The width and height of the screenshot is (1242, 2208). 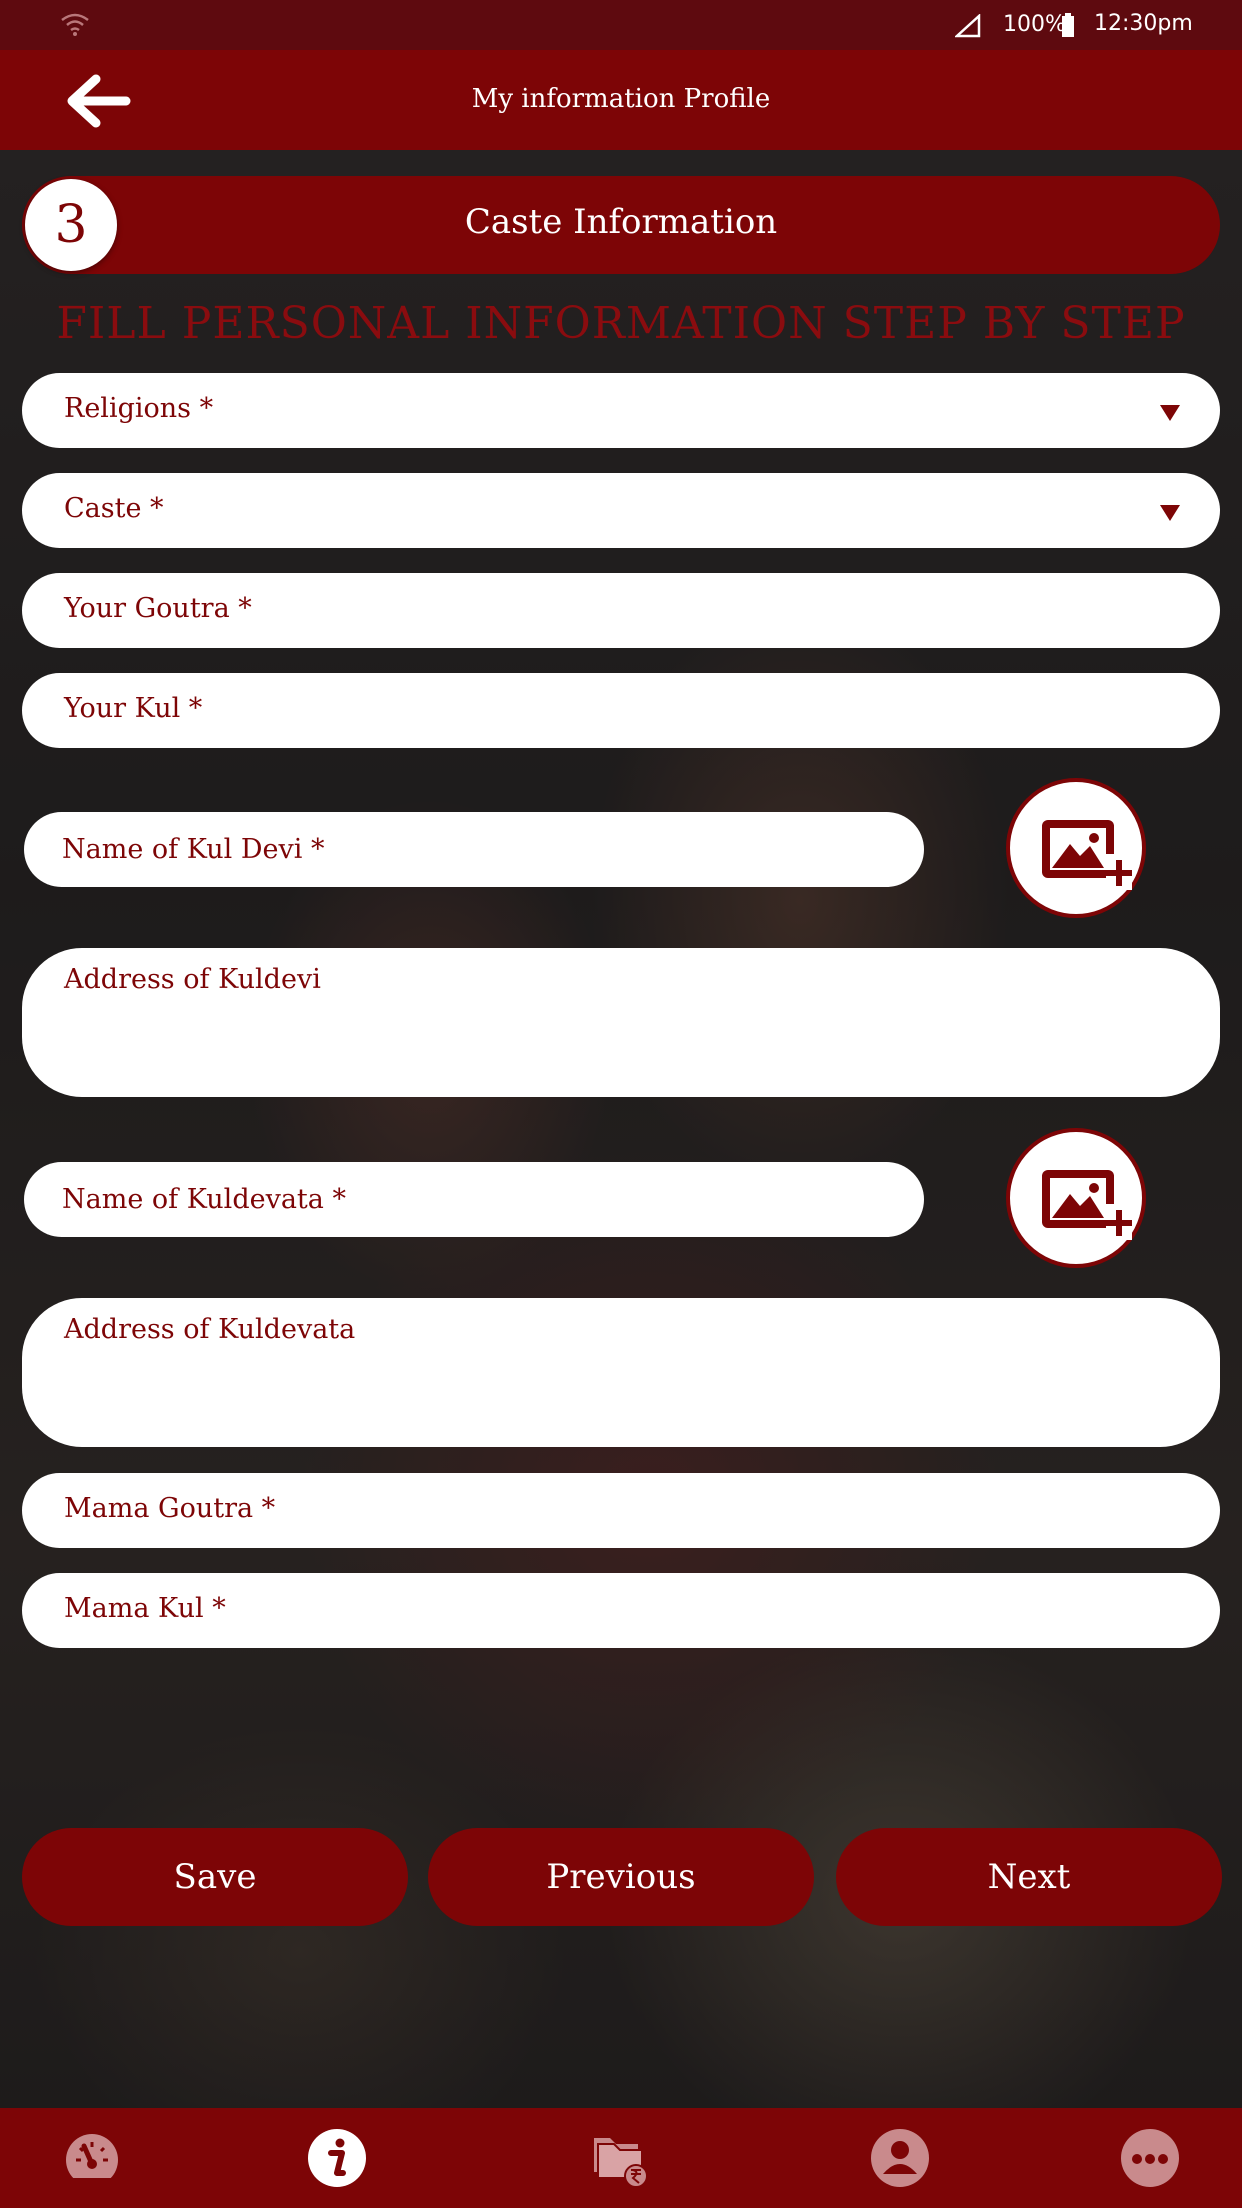 I want to click on kul-devi-image-button, so click(x=1076, y=848).